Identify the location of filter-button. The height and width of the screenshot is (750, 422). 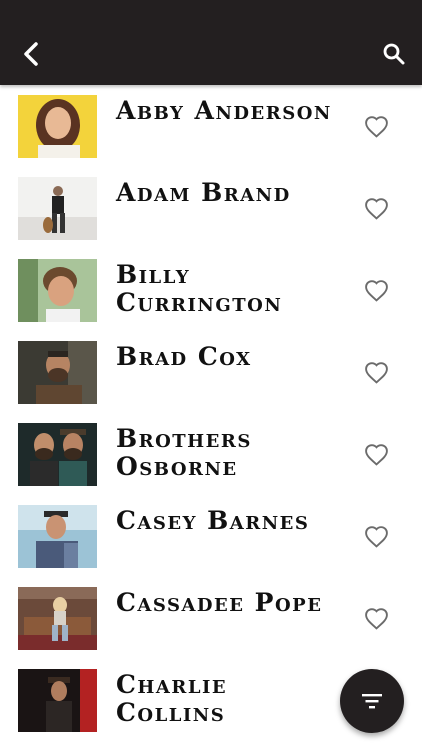
(372, 701).